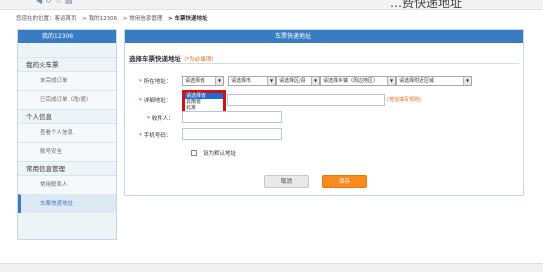 Image resolution: width=543 pixels, height=272 pixels. What do you see at coordinates (67, 168) in the screenshot?
I see `sidebar-group-common-info: 常用信息管理` at bounding box center [67, 168].